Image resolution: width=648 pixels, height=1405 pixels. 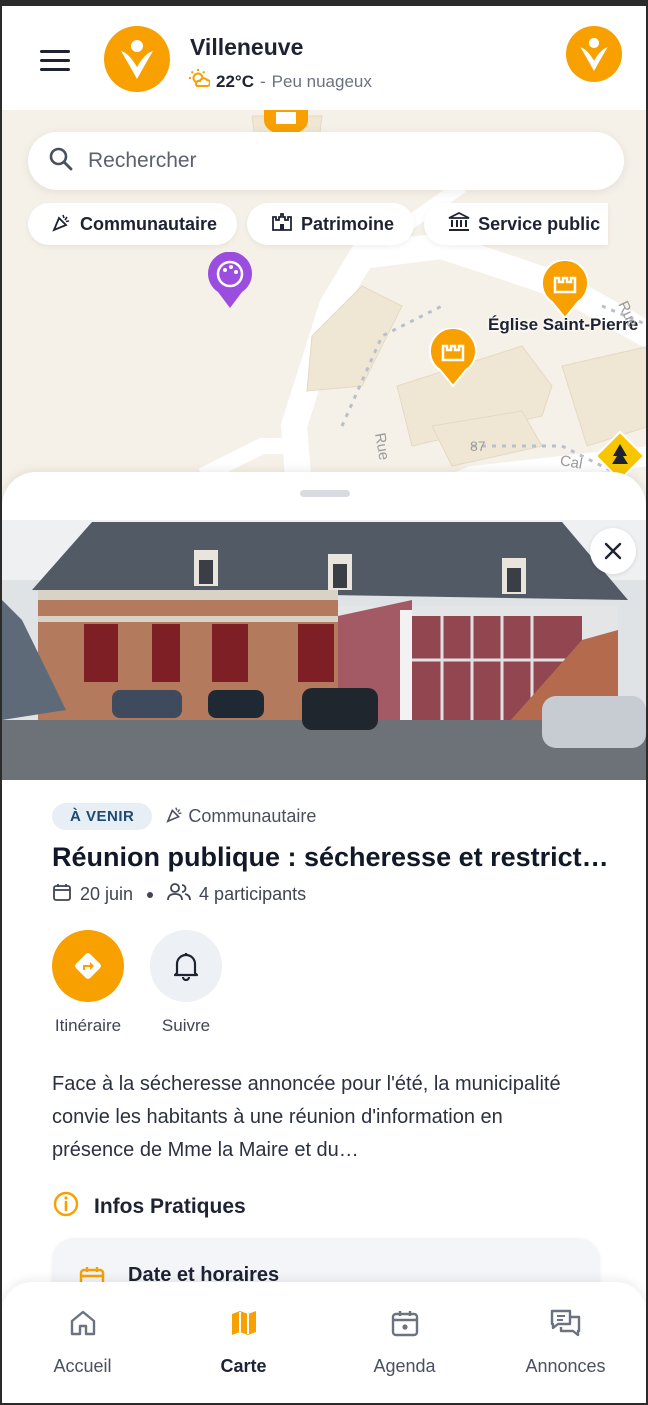 I want to click on event-tags: À VENIR Communautaire, so click(x=184, y=816).